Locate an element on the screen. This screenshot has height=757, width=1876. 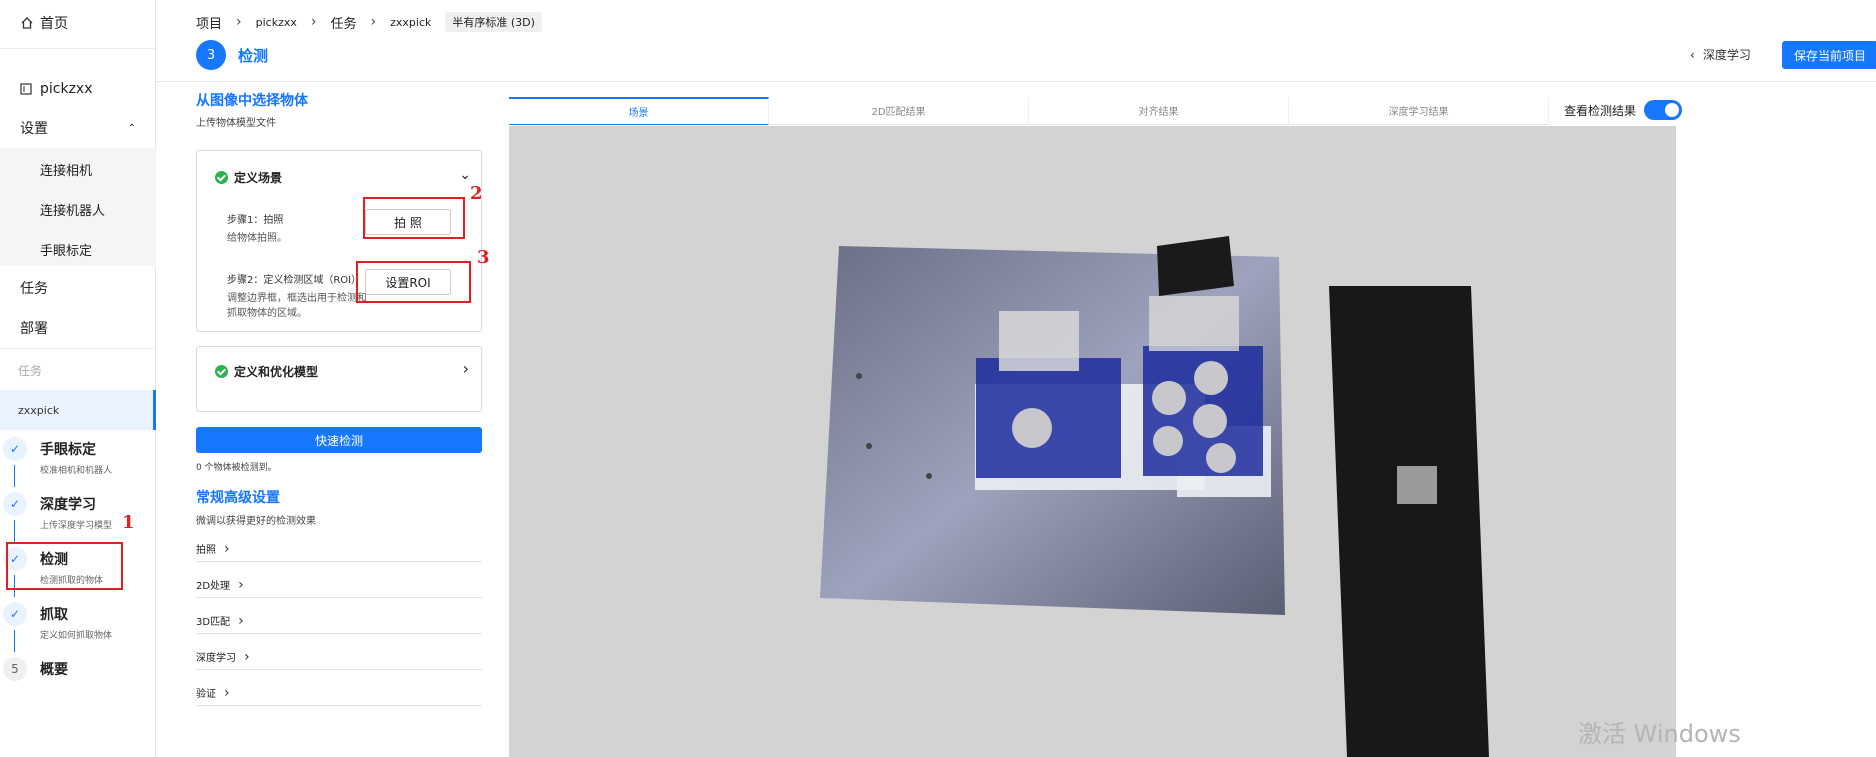
detect-count: 0 个物体被检测到。 is located at coordinates (236, 468).